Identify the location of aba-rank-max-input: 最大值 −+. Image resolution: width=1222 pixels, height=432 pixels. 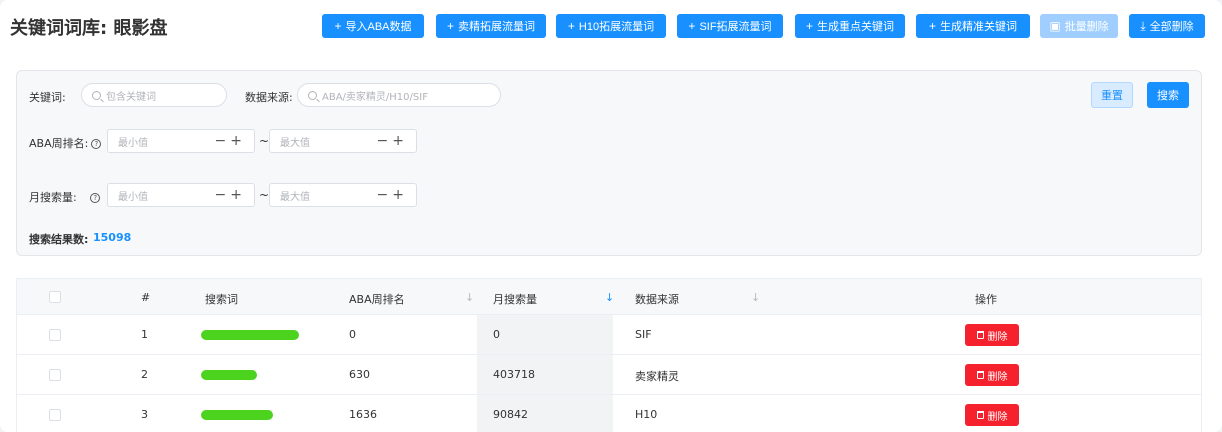
(343, 141).